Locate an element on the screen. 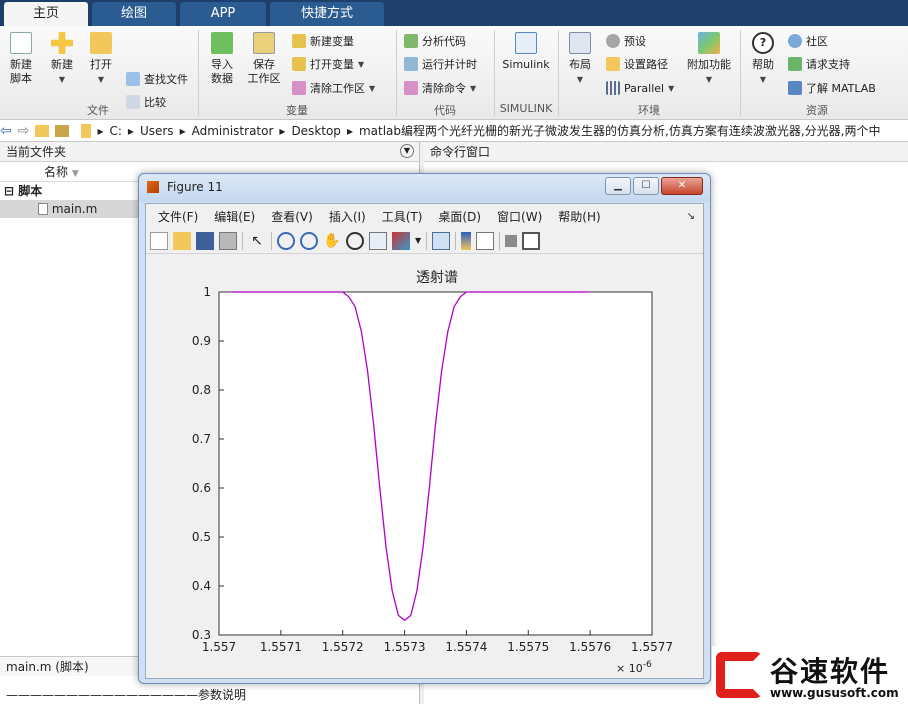 The height and width of the screenshot is (704, 908). dock-icon: ↘ is located at coordinates (691, 216).